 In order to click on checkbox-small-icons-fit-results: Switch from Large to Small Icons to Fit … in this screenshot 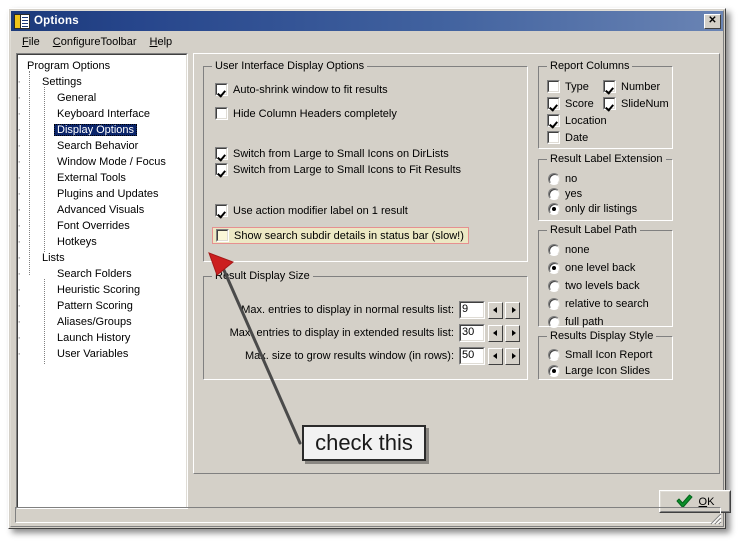, I will do `click(338, 169)`.